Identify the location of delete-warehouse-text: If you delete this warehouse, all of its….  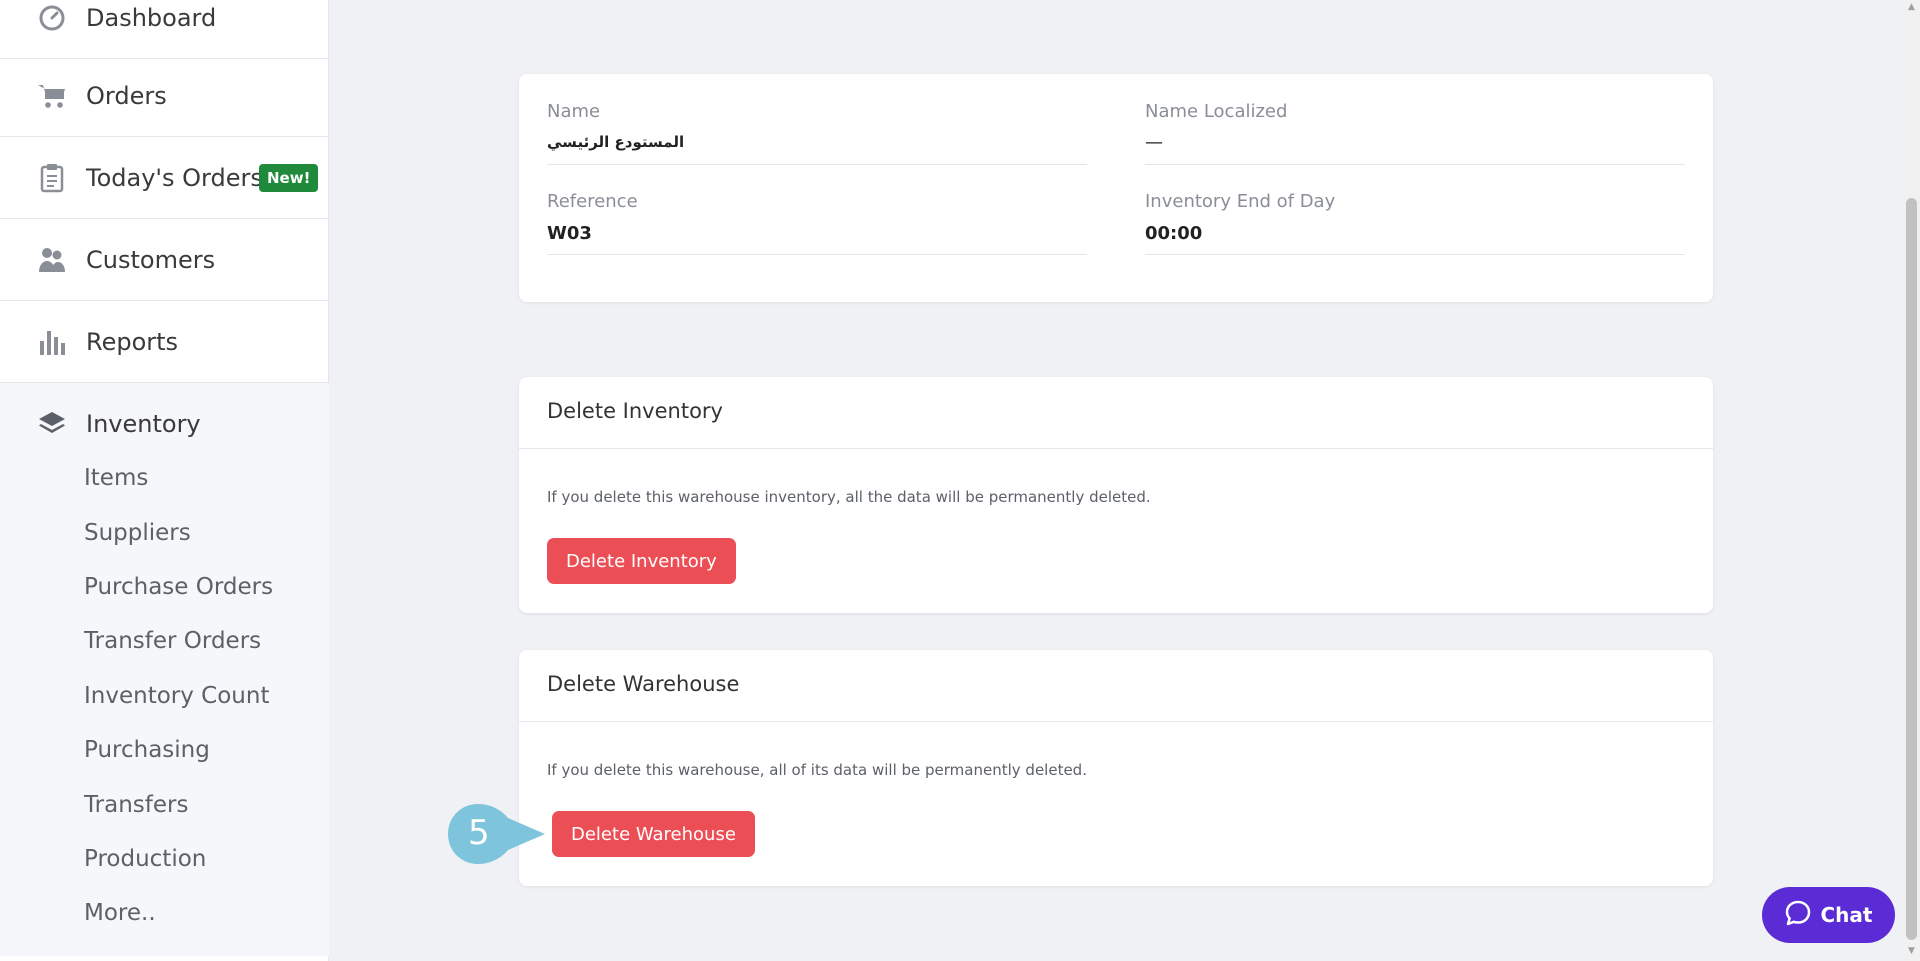
(817, 770).